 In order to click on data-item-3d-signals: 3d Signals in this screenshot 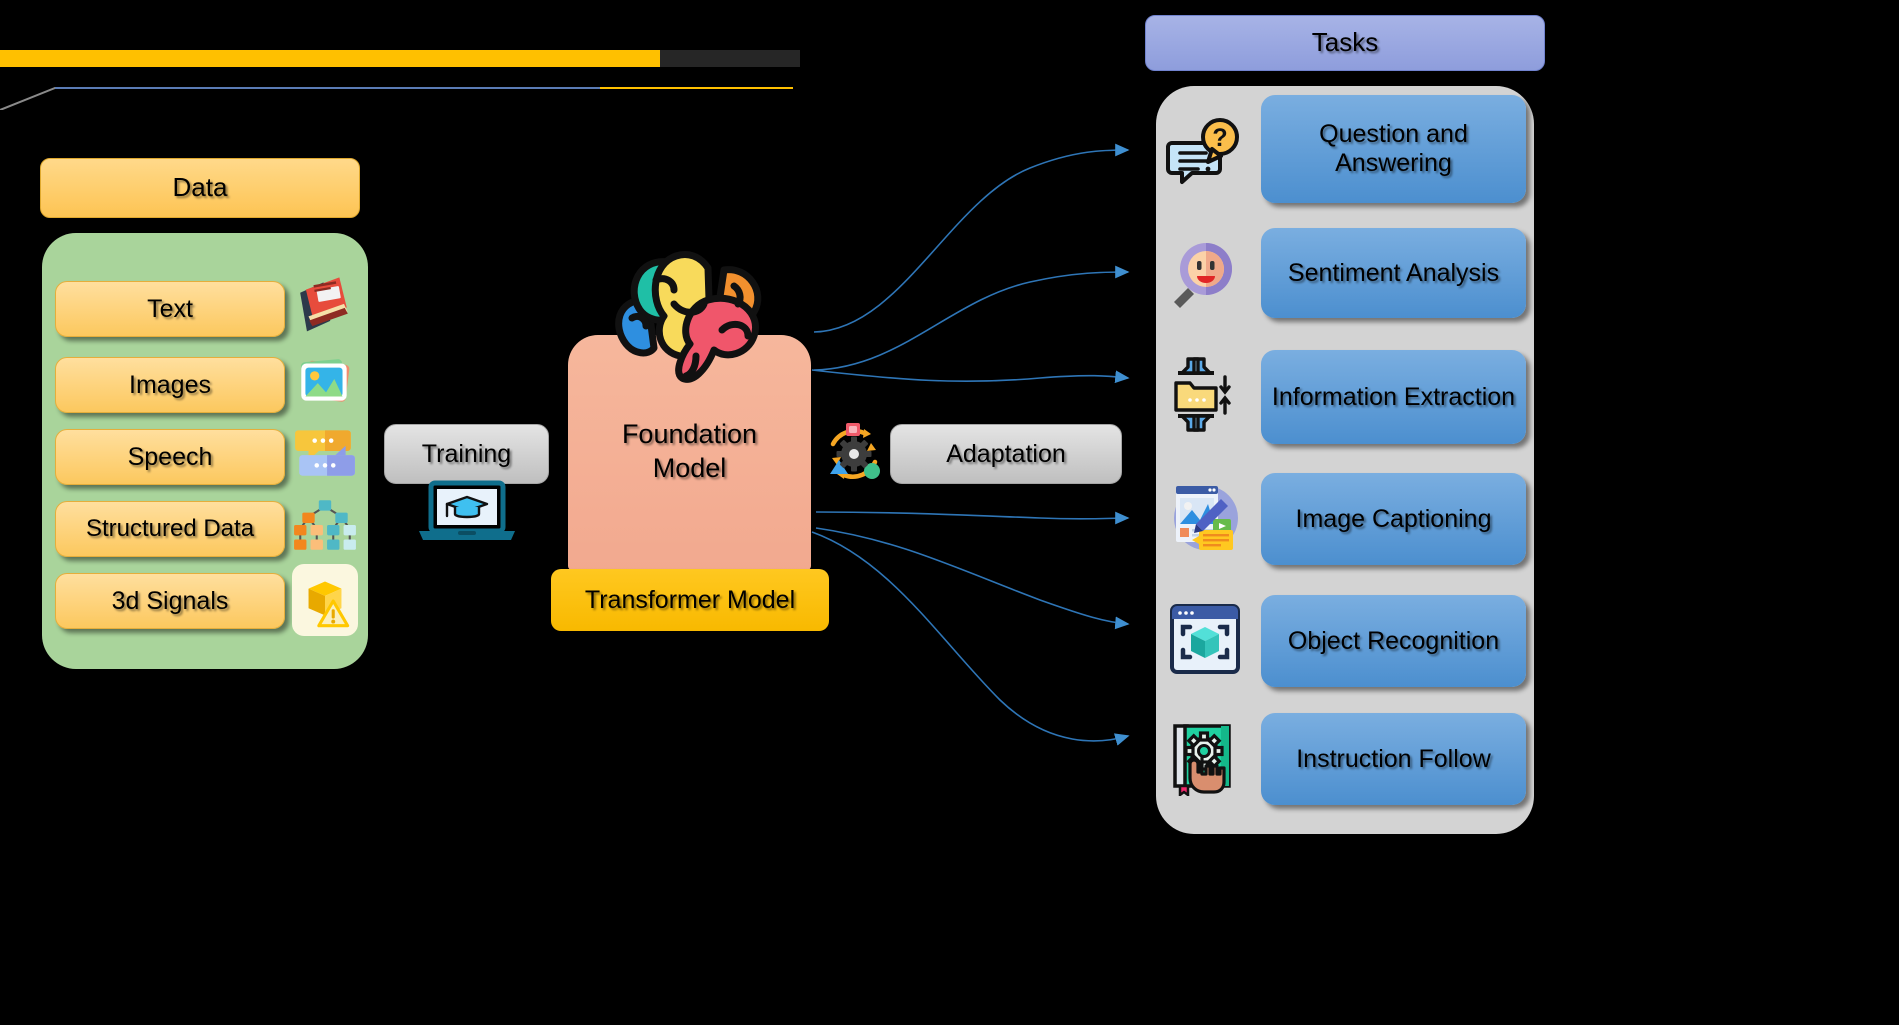, I will do `click(170, 601)`.